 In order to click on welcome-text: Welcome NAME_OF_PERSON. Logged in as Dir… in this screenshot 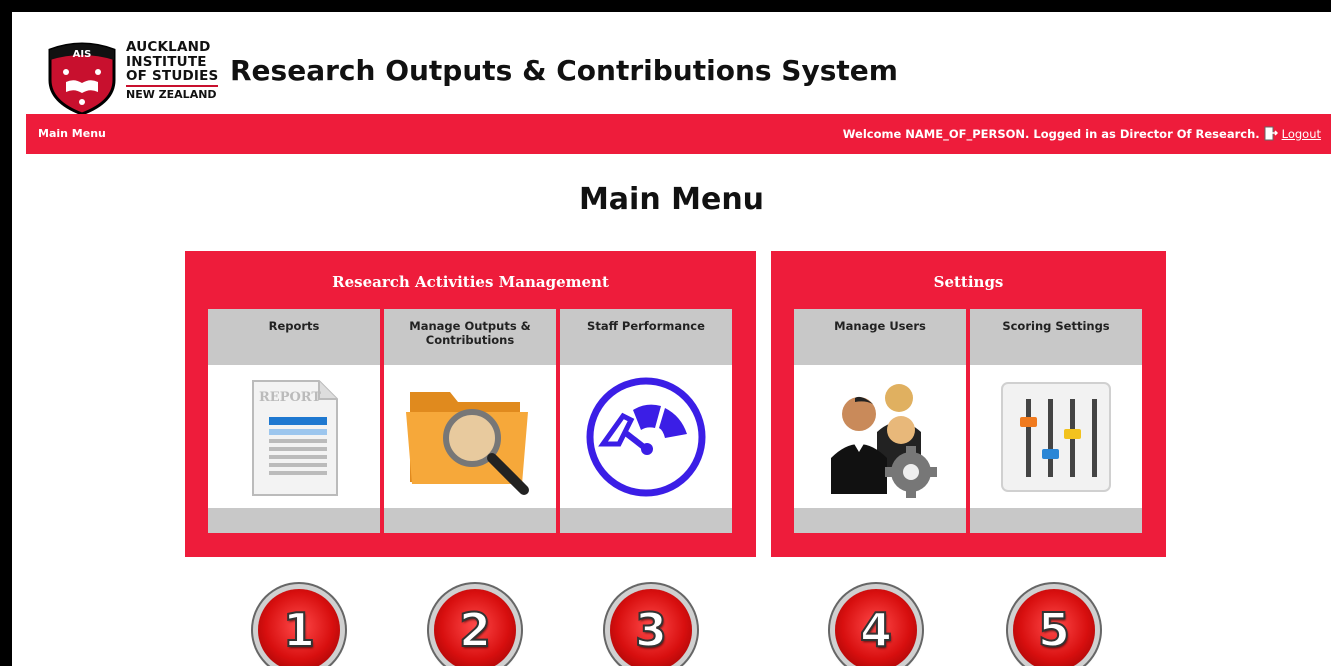, I will do `click(1051, 133)`.